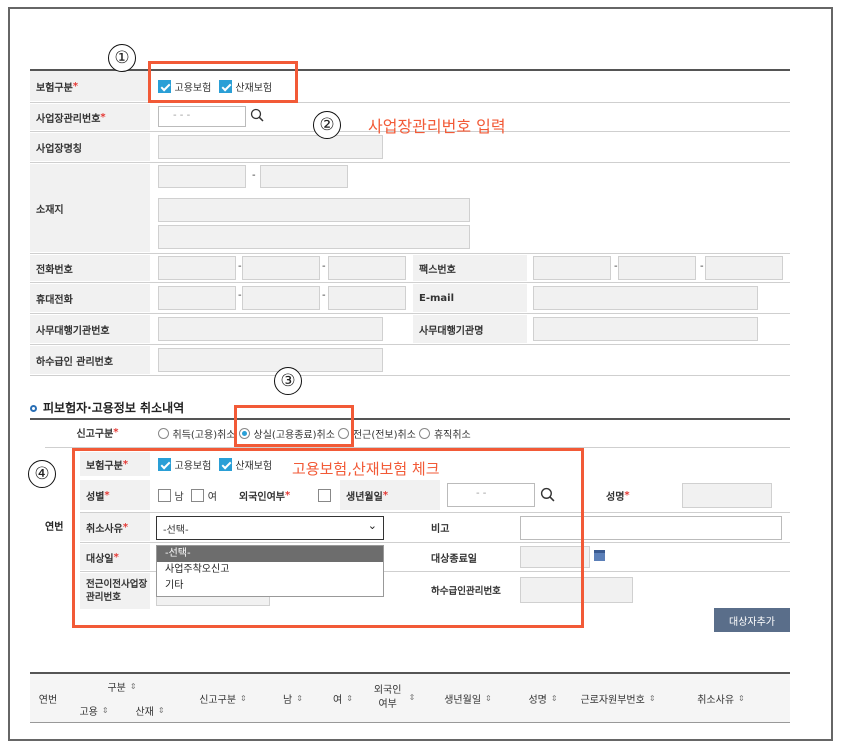  Describe the element at coordinates (288, 381) in the screenshot. I see `annotation-number-3: ③` at that location.